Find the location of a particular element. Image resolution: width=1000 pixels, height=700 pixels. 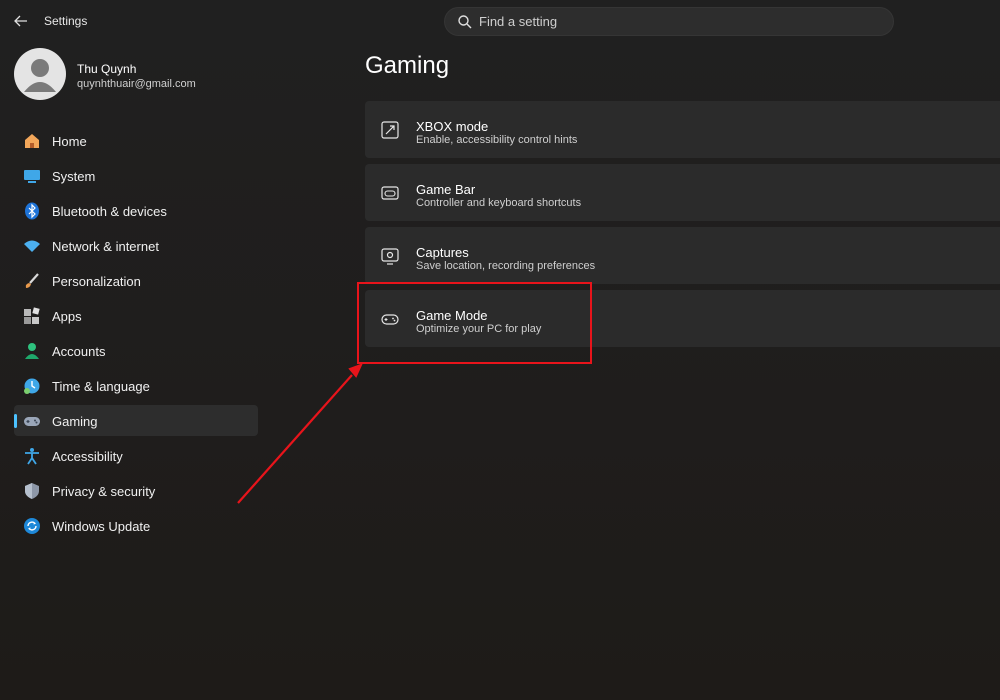

title-bar: Settings is located at coordinates (150, 21).